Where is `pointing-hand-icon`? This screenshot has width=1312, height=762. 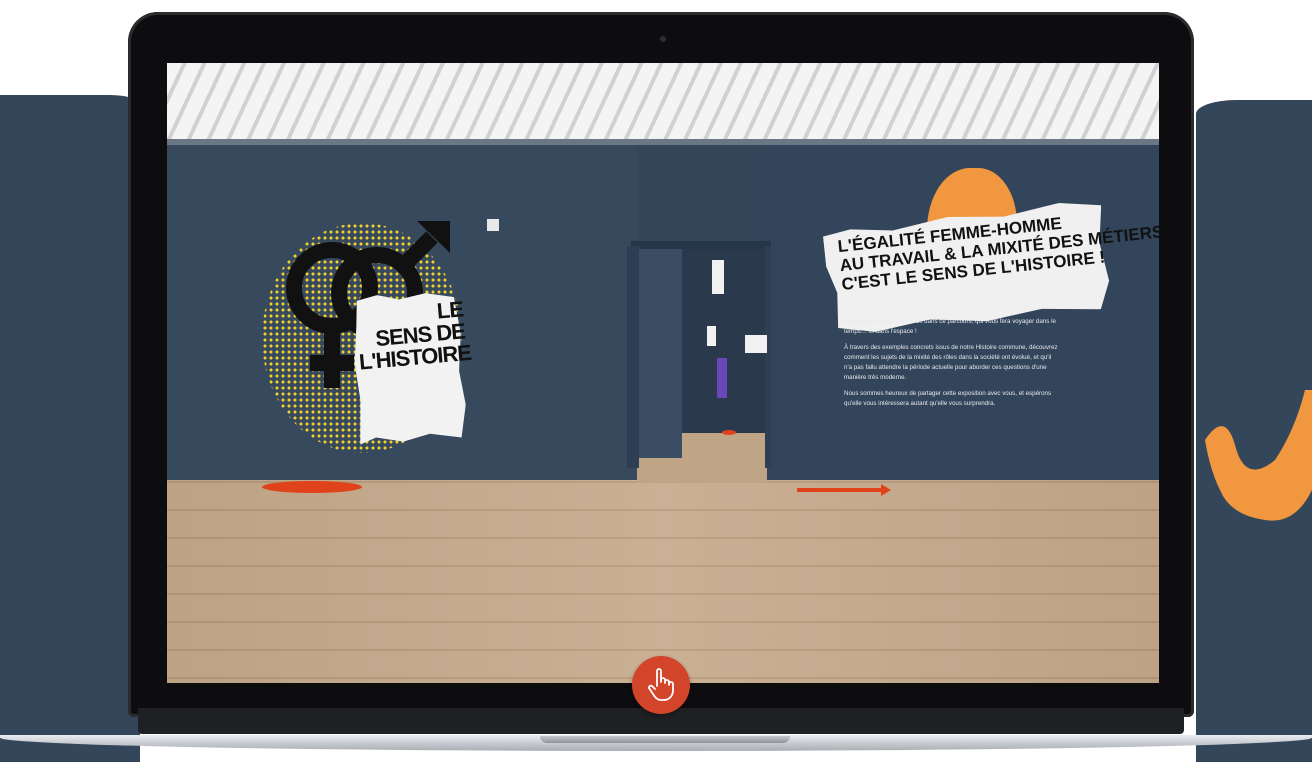
pointing-hand-icon is located at coordinates (661, 684).